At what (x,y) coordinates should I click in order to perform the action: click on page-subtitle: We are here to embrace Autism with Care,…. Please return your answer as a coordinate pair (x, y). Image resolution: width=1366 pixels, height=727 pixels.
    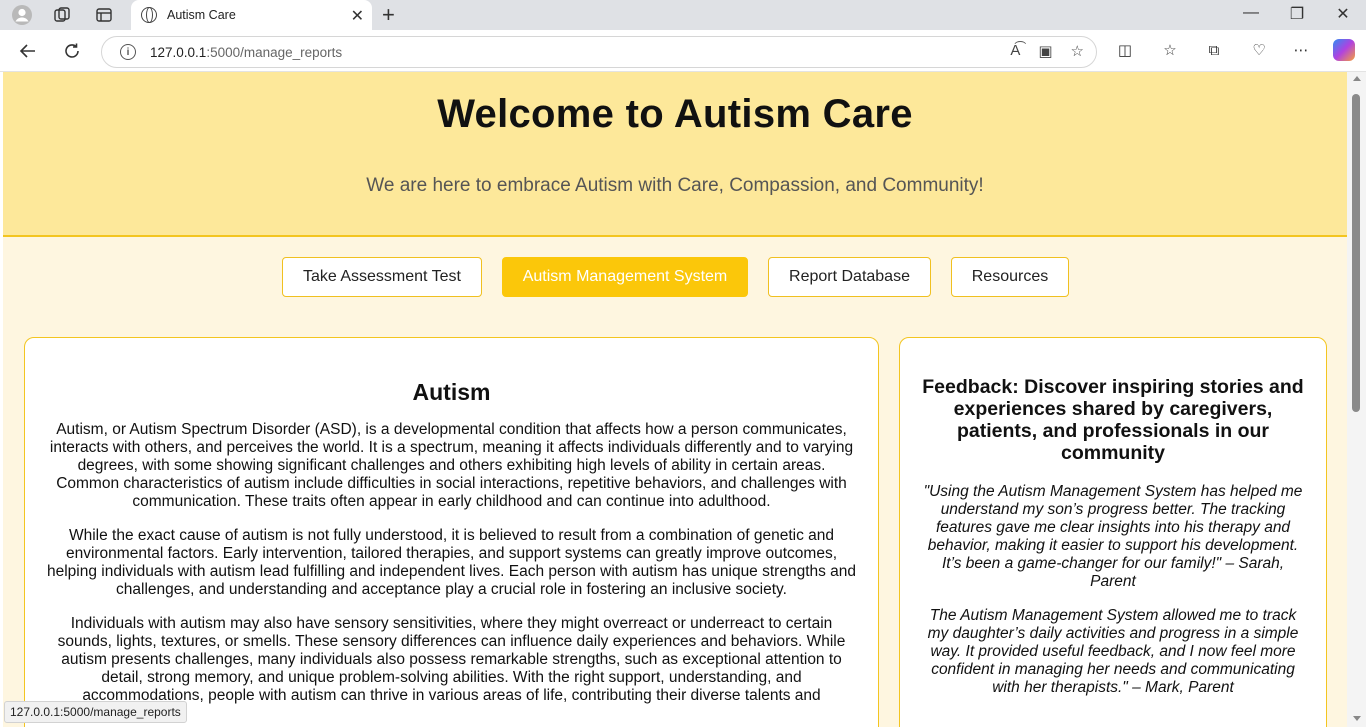
    Looking at the image, I should click on (675, 185).